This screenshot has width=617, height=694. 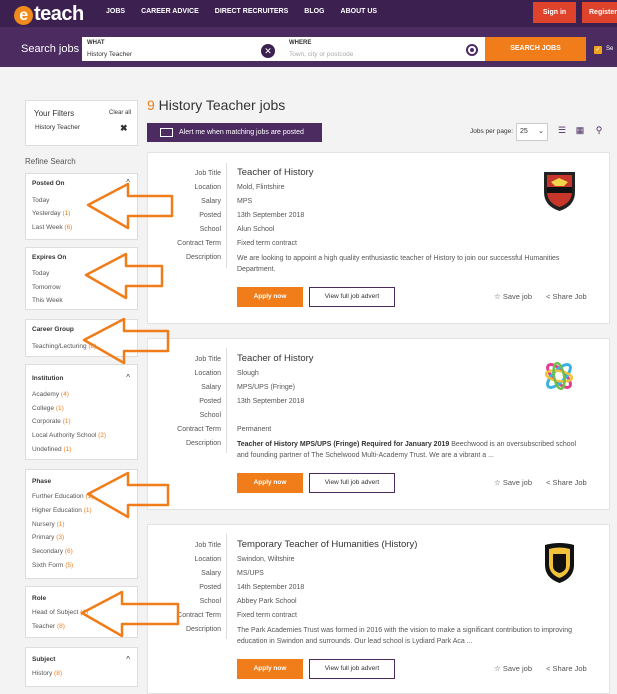 What do you see at coordinates (130, 410) in the screenshot?
I see `annotation-arrows` at bounding box center [130, 410].